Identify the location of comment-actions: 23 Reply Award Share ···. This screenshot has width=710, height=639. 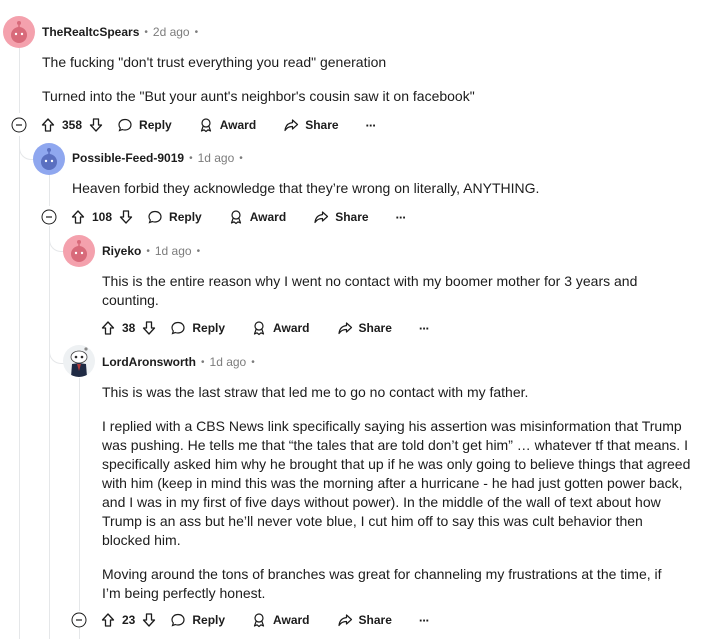
(265, 620).